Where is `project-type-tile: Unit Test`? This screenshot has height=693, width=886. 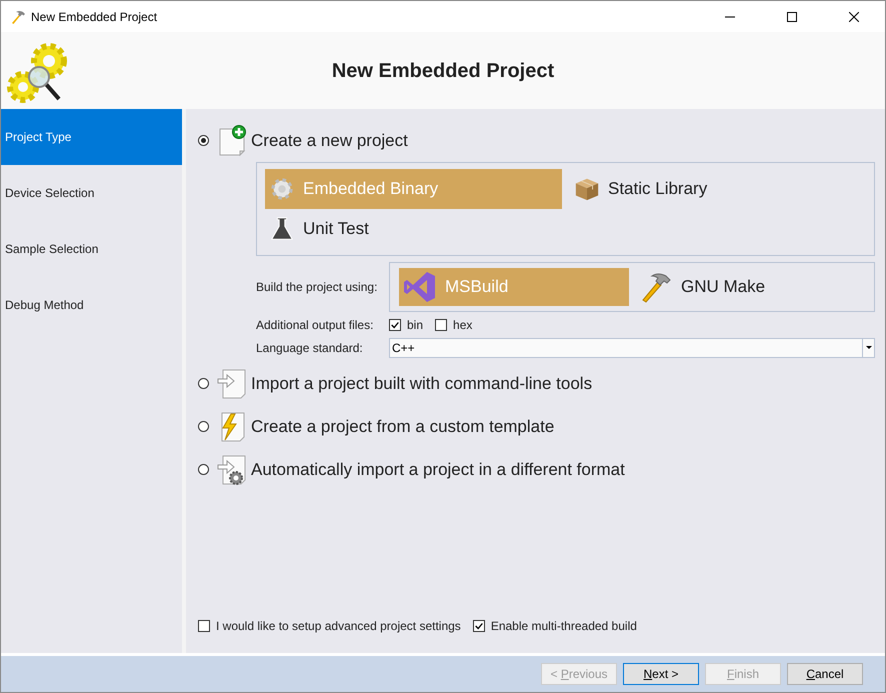 project-type-tile: Unit Test is located at coordinates (413, 229).